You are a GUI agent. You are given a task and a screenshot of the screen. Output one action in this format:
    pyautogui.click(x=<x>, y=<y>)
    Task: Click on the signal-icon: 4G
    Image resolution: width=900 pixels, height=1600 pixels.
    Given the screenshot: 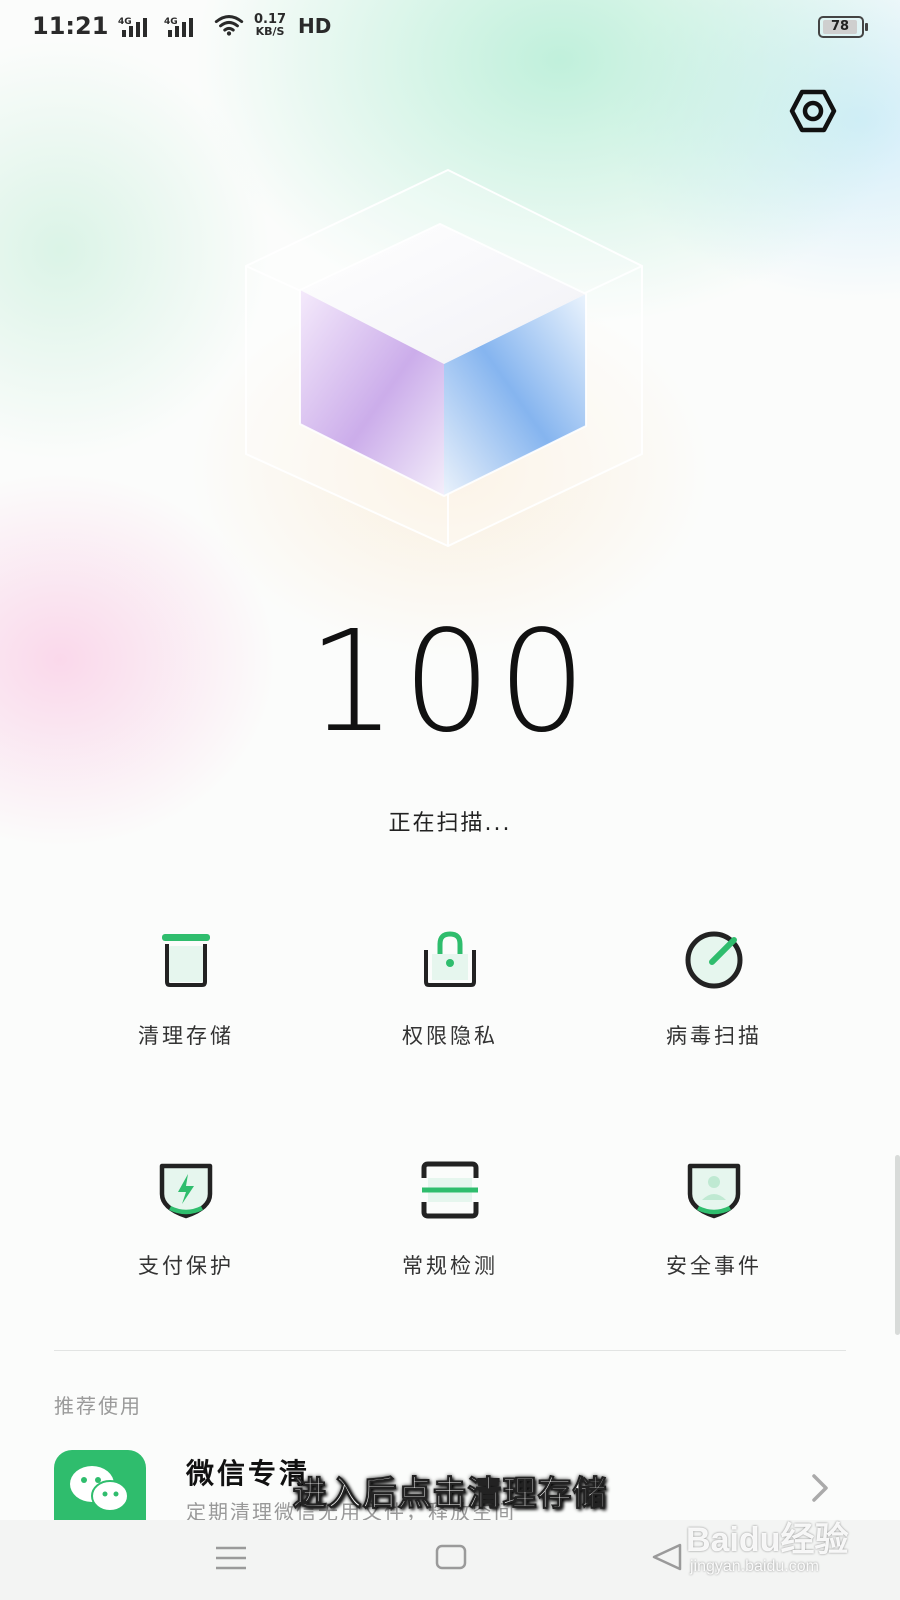 What is the action you would take?
    pyautogui.click(x=132, y=27)
    